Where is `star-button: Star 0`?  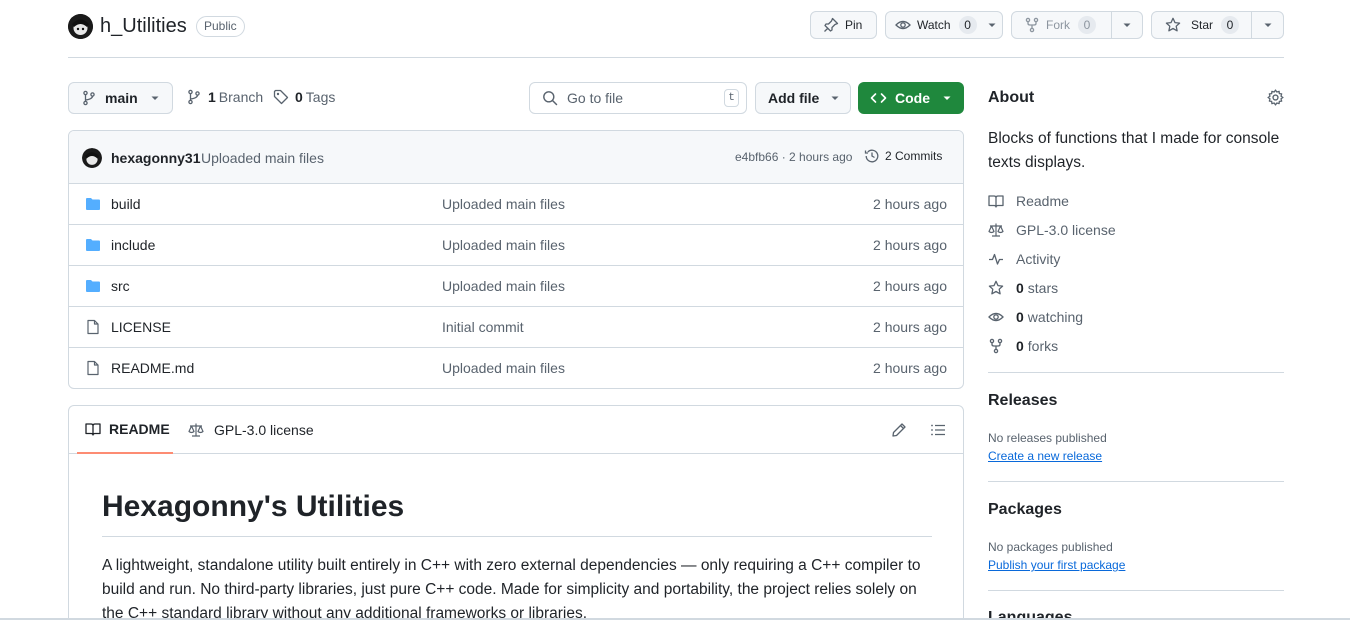
star-button: Star 0 is located at coordinates (1217, 25).